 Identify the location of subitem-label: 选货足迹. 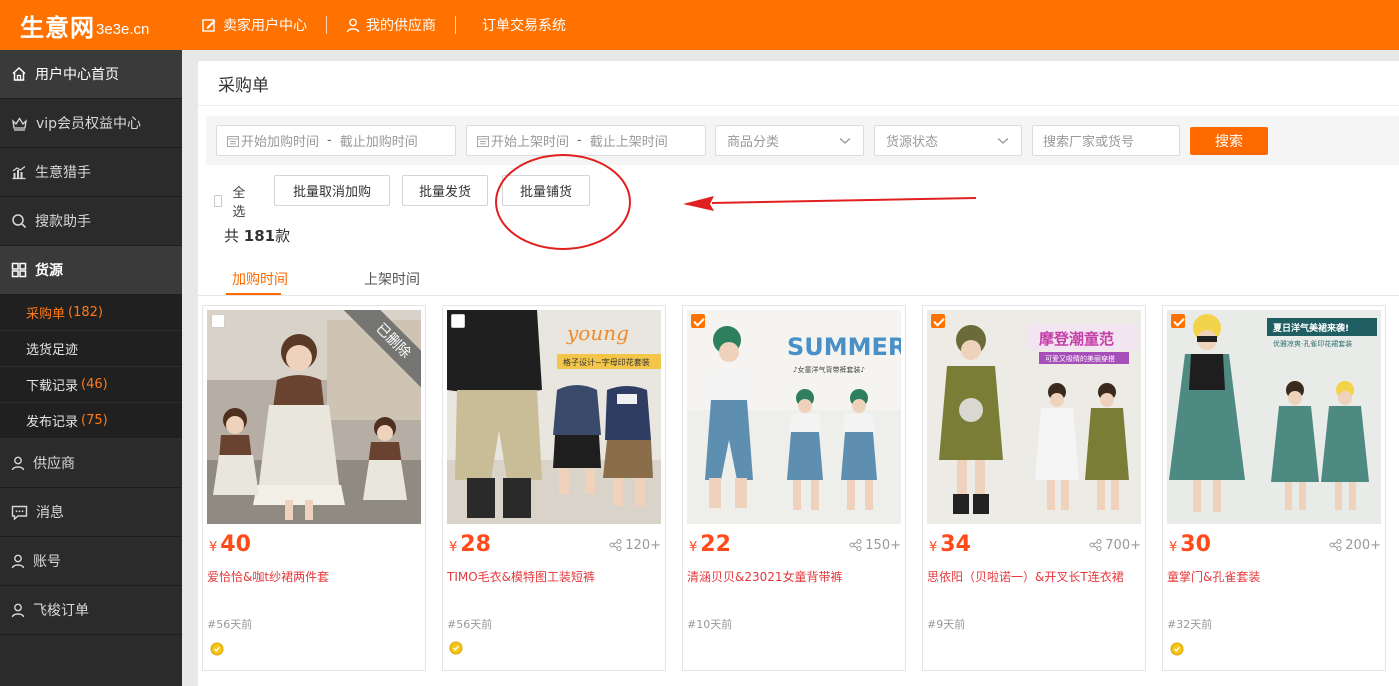
(52, 350).